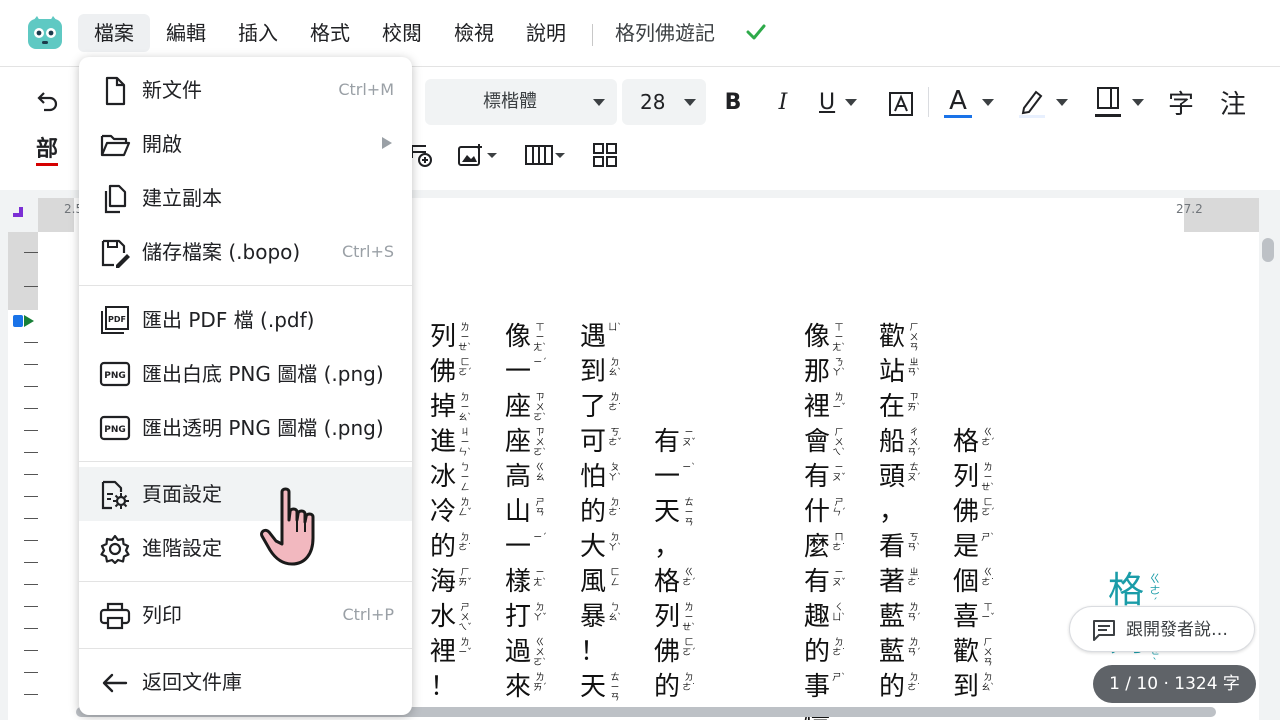 The width and height of the screenshot is (1280, 720). Describe the element at coordinates (605, 155) in the screenshot. I see `grid-view-icon` at that location.